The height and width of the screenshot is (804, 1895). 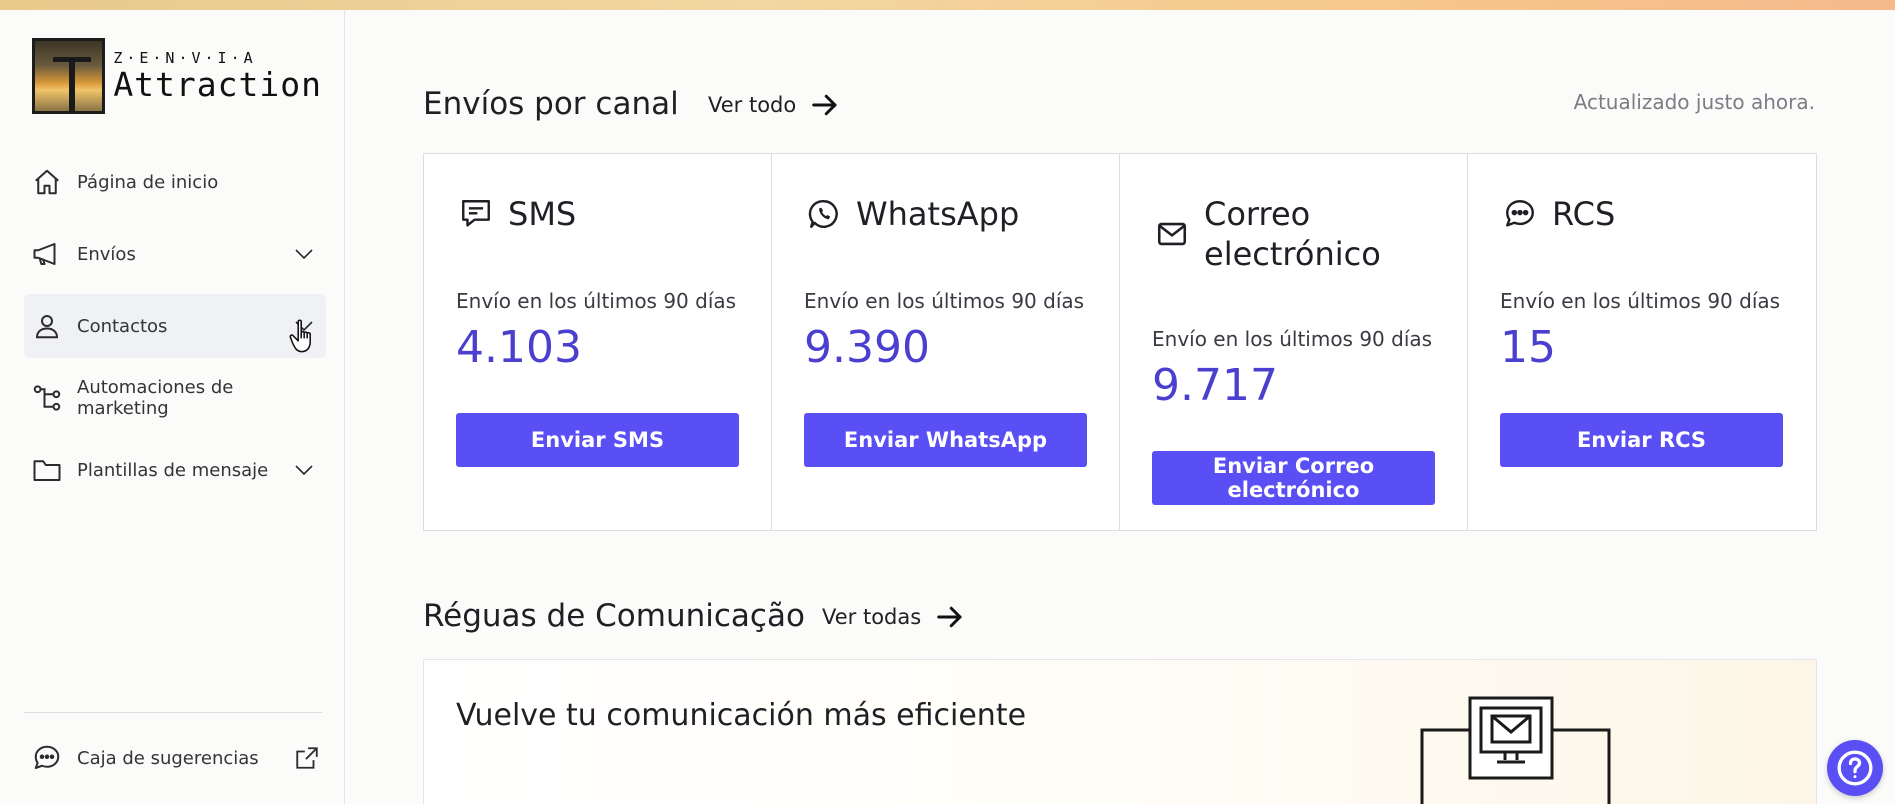 I want to click on help-icon, so click(x=1855, y=768).